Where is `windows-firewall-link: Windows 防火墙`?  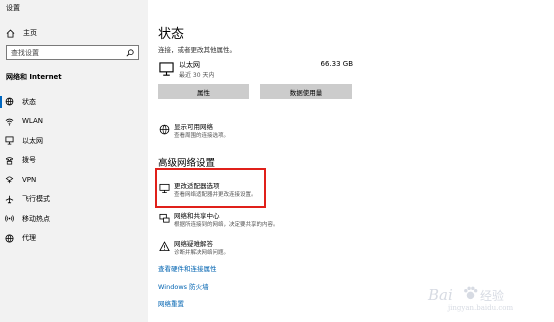
windows-firewall-link: Windows 防火墙 is located at coordinates (183, 286).